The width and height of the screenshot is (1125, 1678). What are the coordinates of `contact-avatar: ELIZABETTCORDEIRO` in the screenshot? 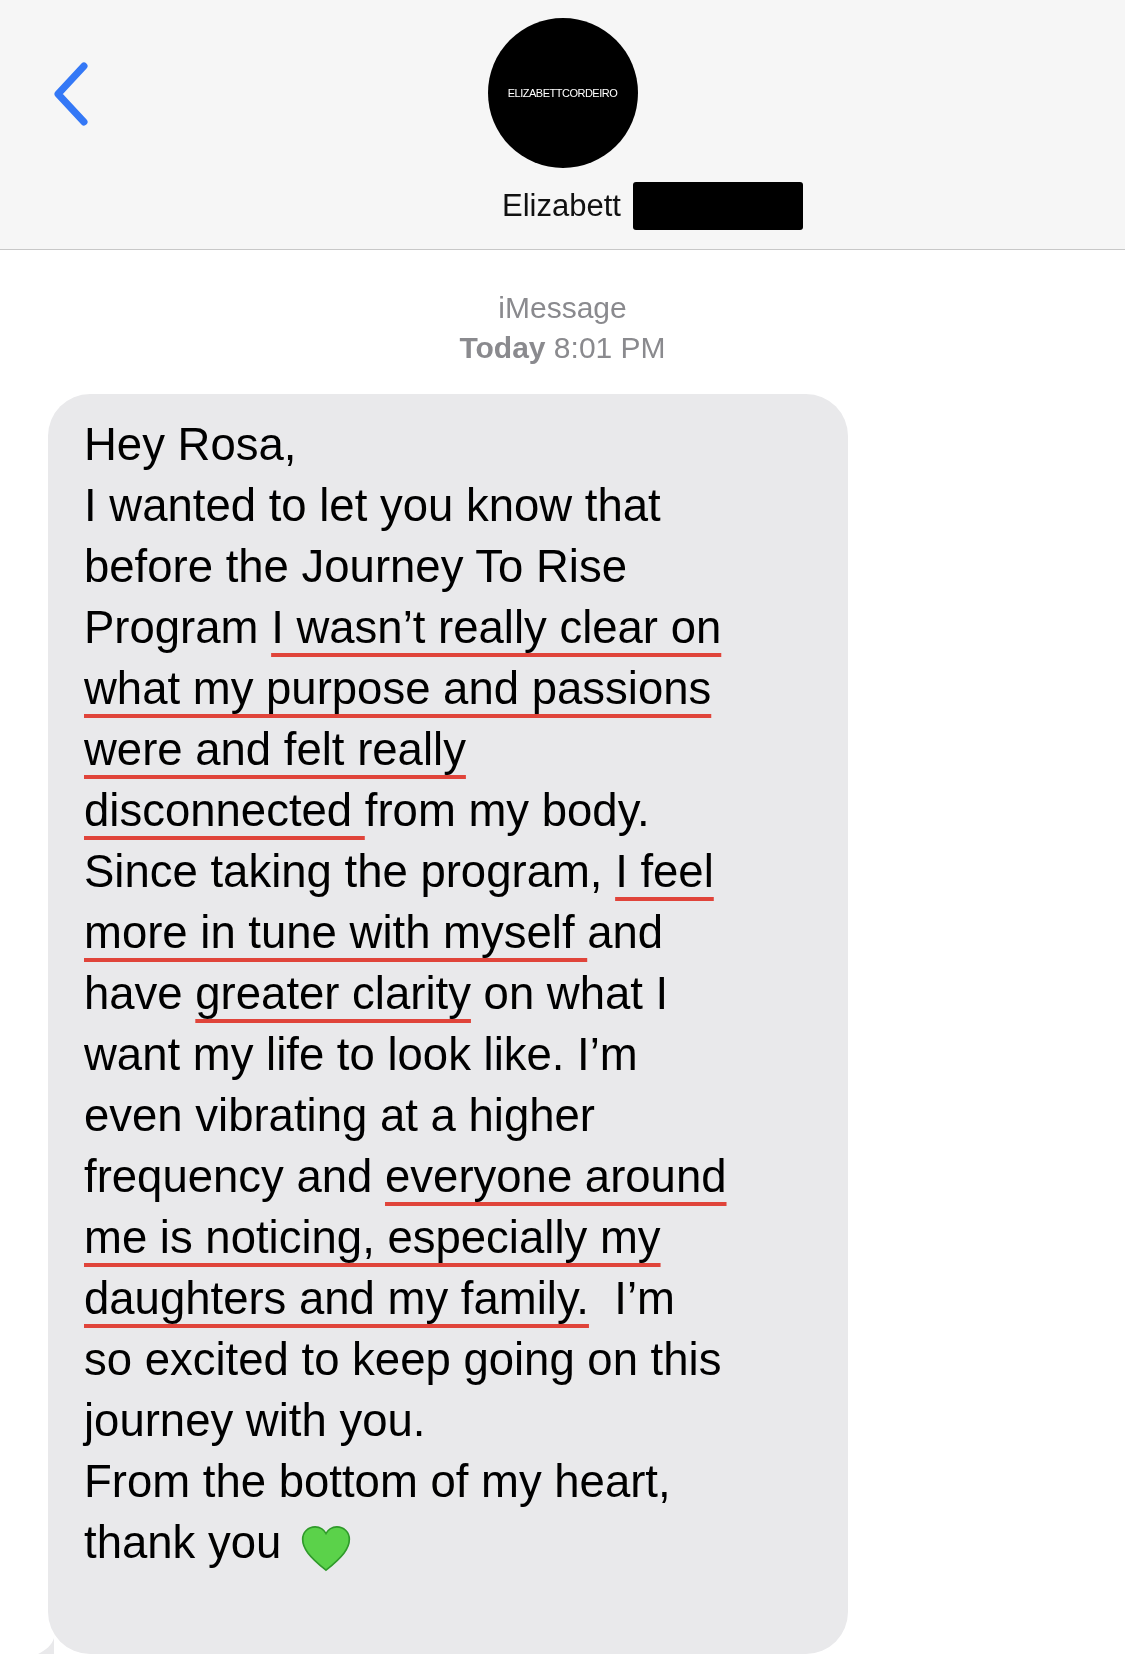 It's located at (562, 93).